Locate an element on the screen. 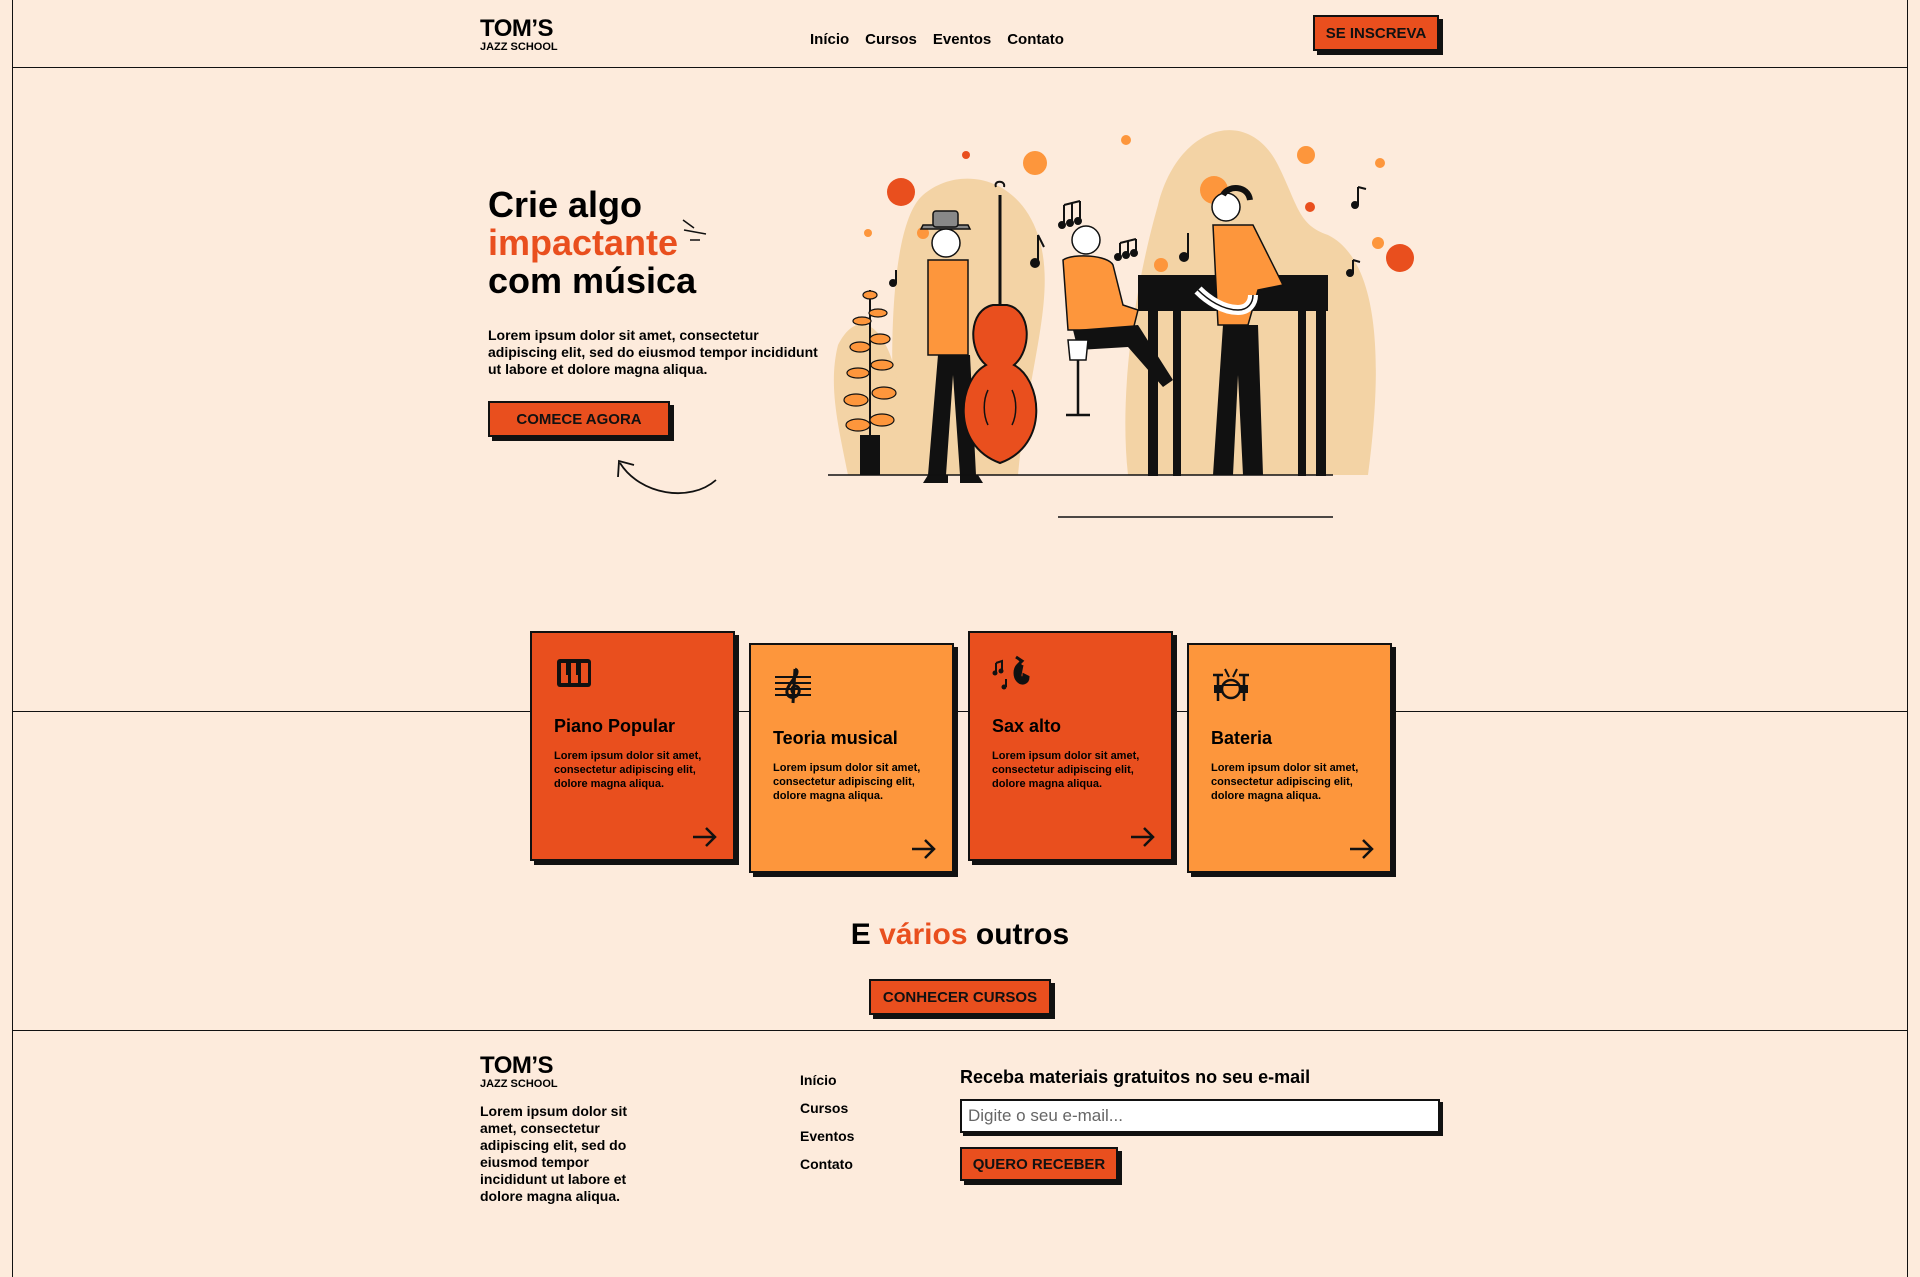 Image resolution: width=1920 pixels, height=1277 pixels. header-divider is located at coordinates (960, 67).